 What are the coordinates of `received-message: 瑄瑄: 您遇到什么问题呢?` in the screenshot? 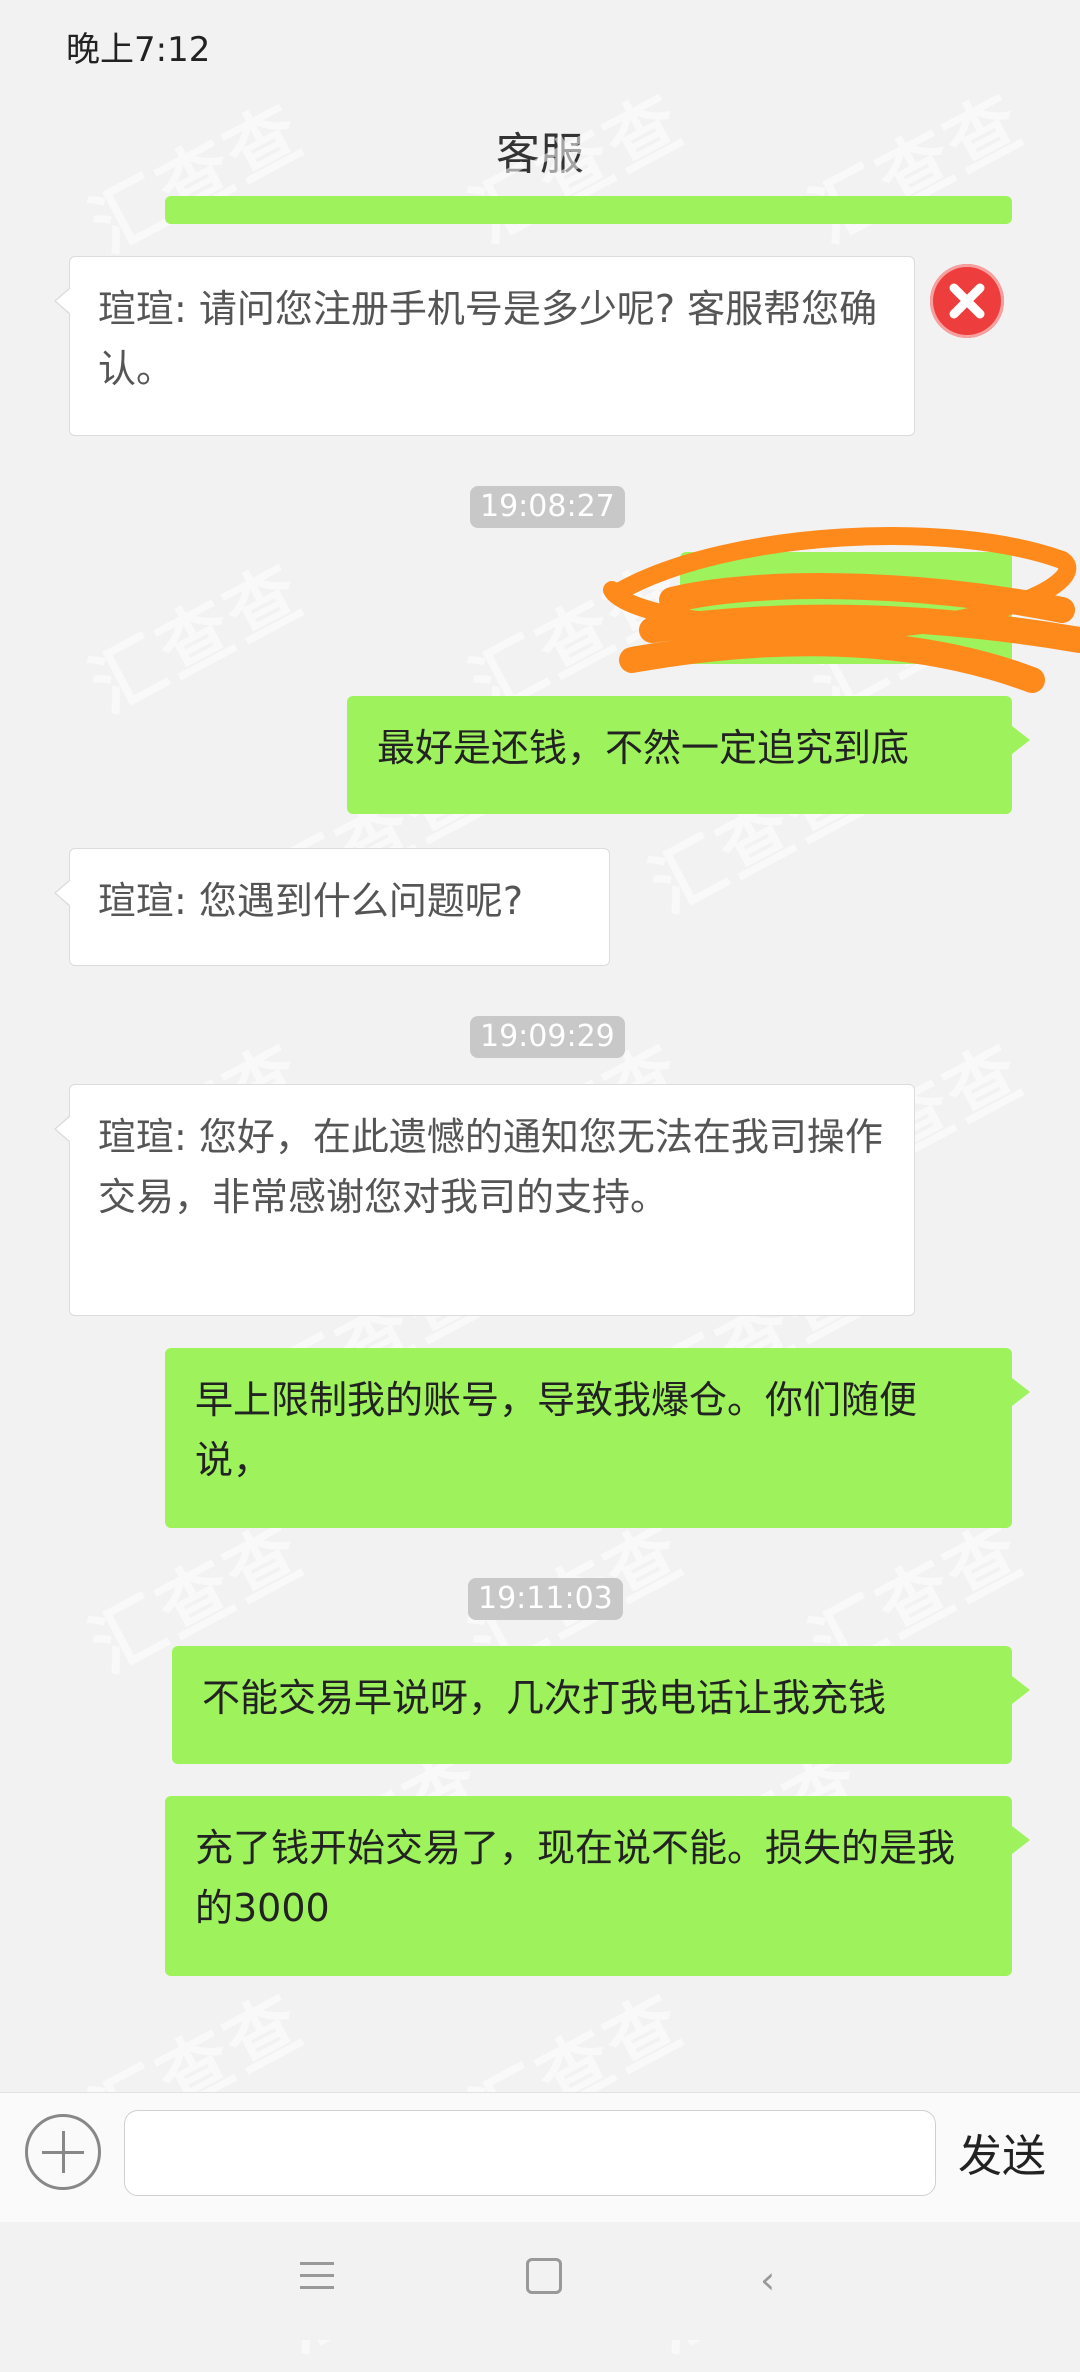 It's located at (332, 907).